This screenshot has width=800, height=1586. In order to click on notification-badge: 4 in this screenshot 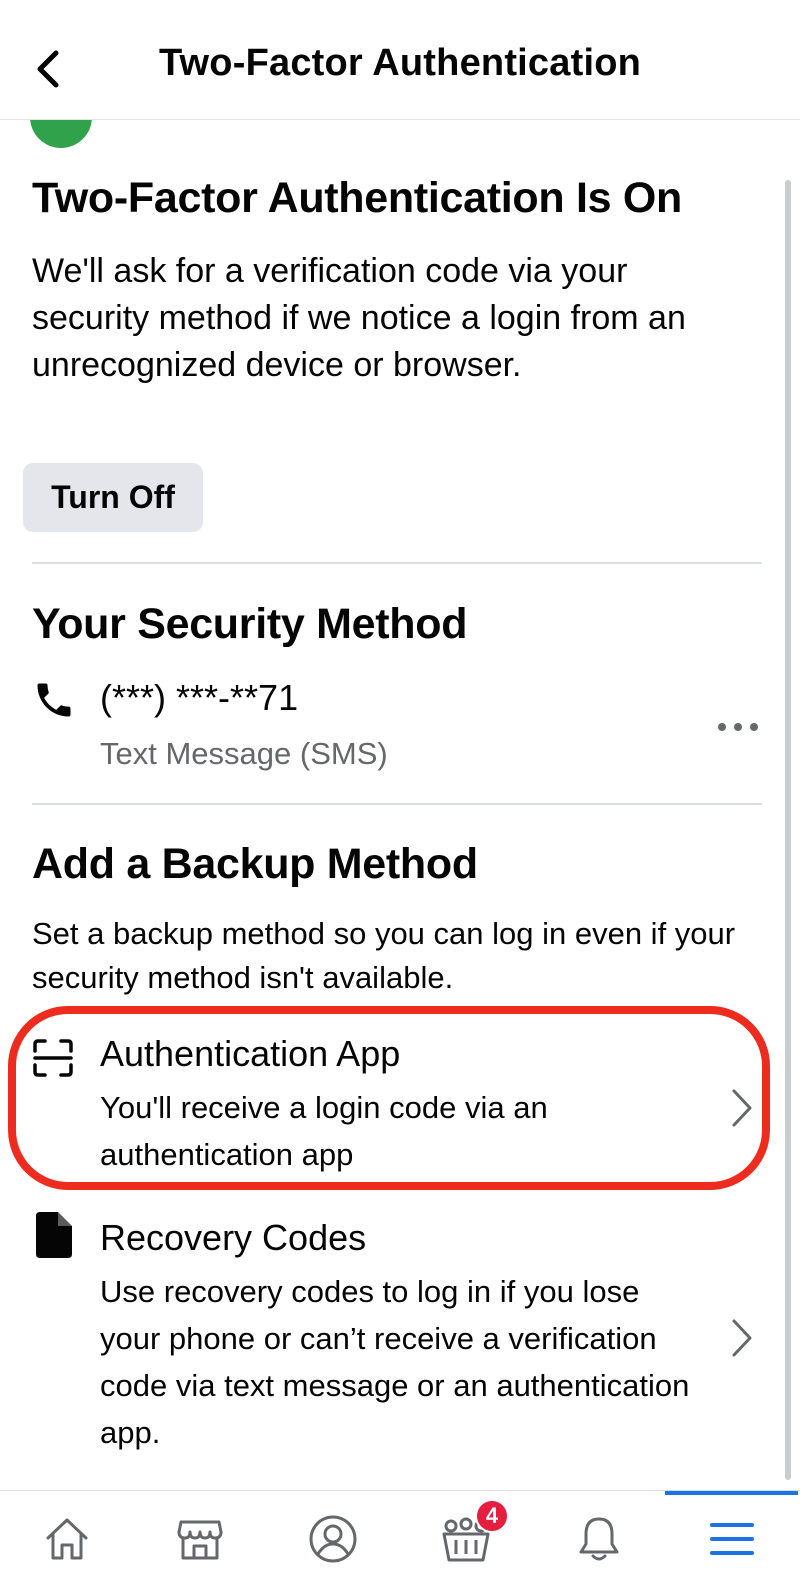, I will do `click(492, 1516)`.